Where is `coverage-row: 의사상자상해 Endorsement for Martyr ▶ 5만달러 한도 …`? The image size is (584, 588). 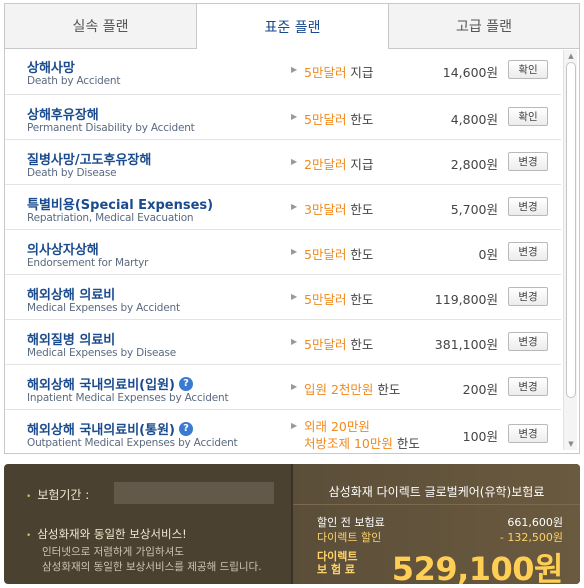 coverage-row: 의사상자상해 Endorsement for Martyr ▶ 5만달러 한도 … is located at coordinates (283, 252).